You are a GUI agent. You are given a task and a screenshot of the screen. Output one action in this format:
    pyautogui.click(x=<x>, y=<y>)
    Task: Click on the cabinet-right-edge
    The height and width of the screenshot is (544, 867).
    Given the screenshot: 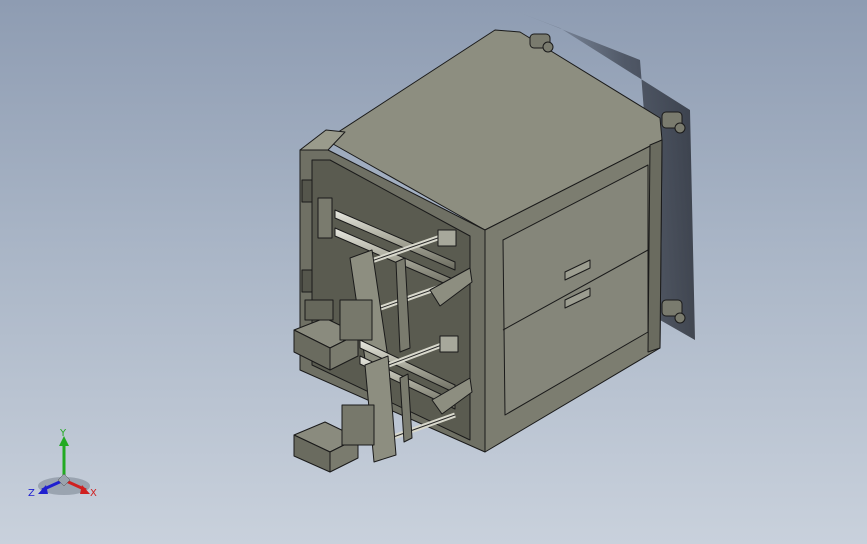 What is the action you would take?
    pyautogui.click(x=655, y=246)
    